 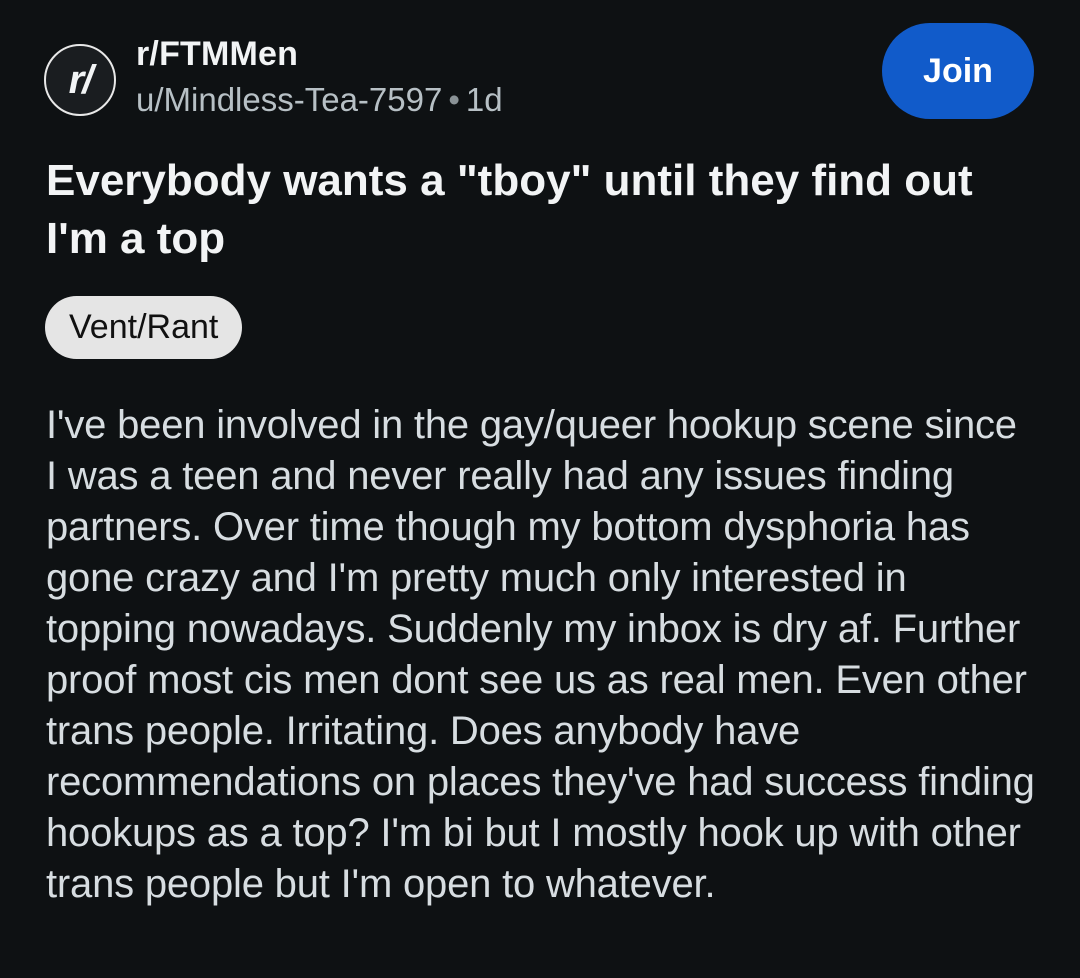 What do you see at coordinates (484, 99) in the screenshot?
I see `post-age: 1d` at bounding box center [484, 99].